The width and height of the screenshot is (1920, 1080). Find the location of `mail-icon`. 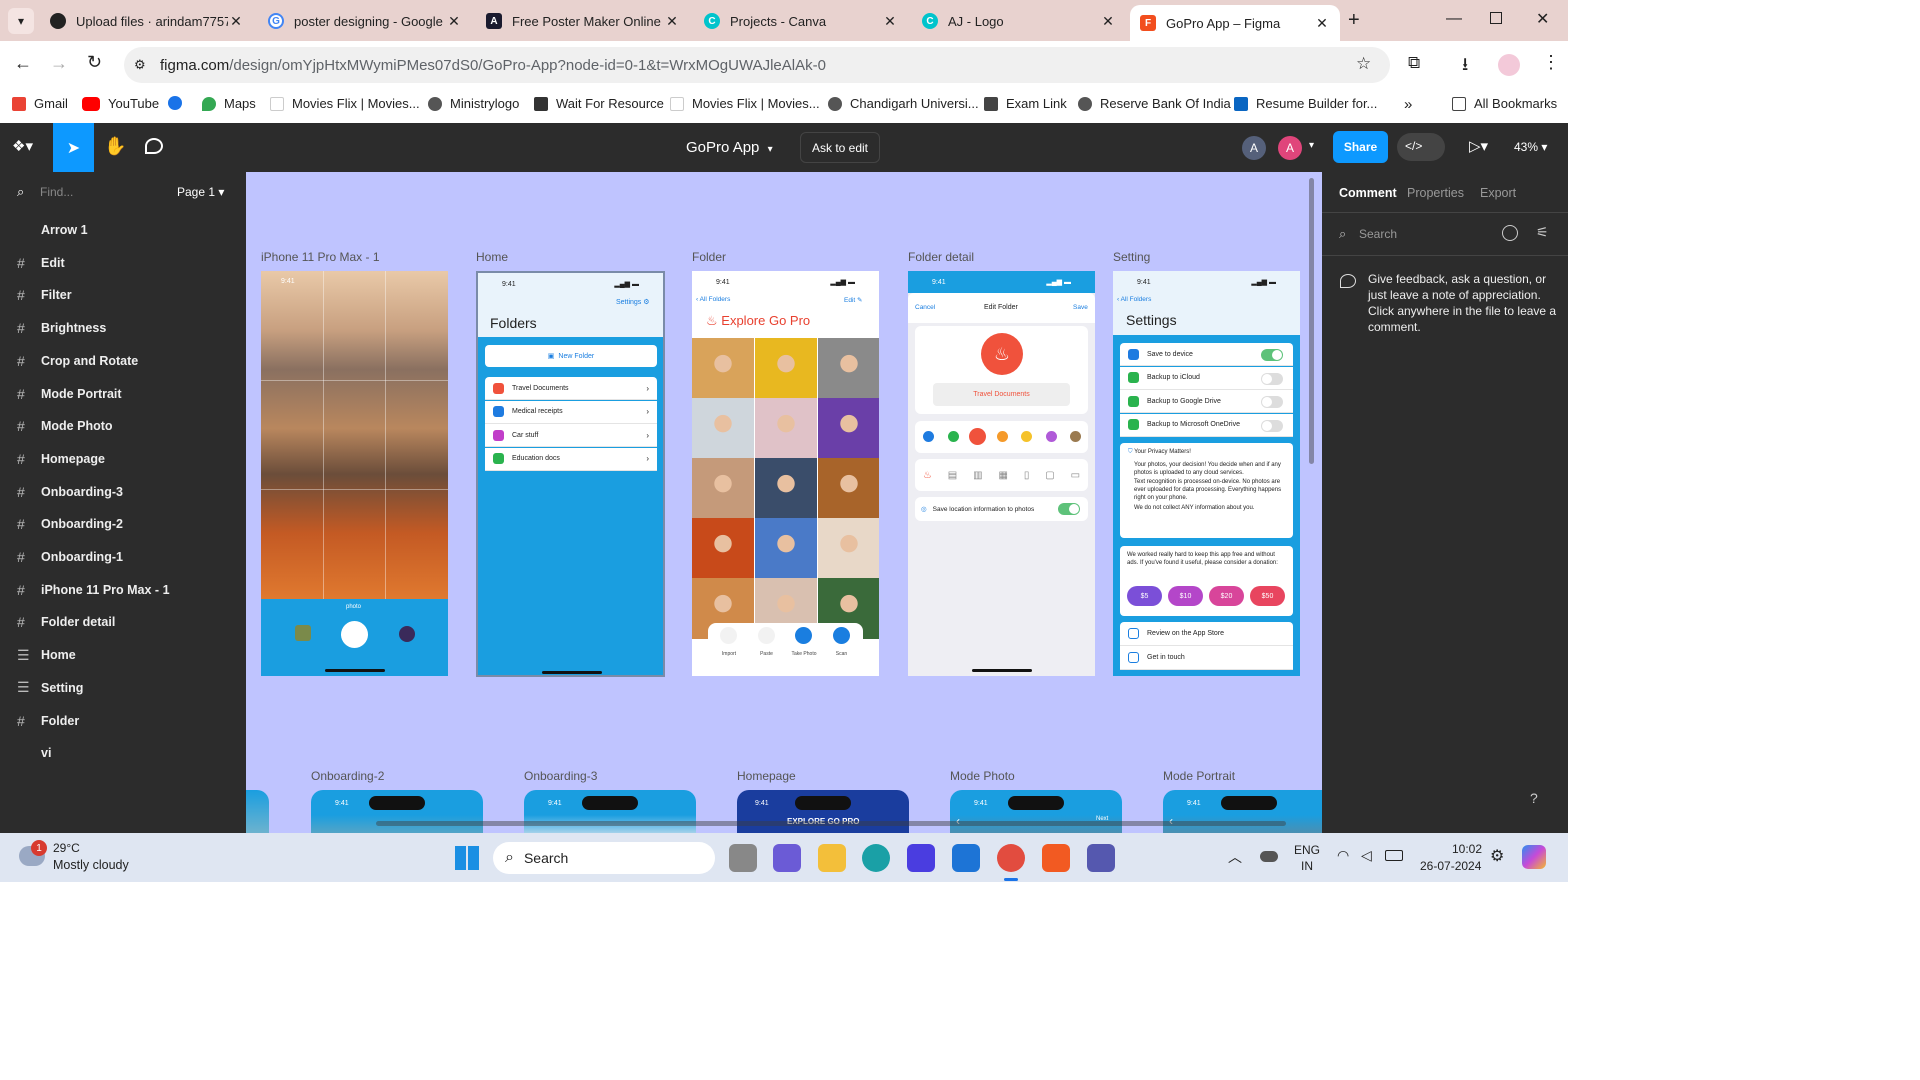

mail-icon is located at coordinates (966, 858).